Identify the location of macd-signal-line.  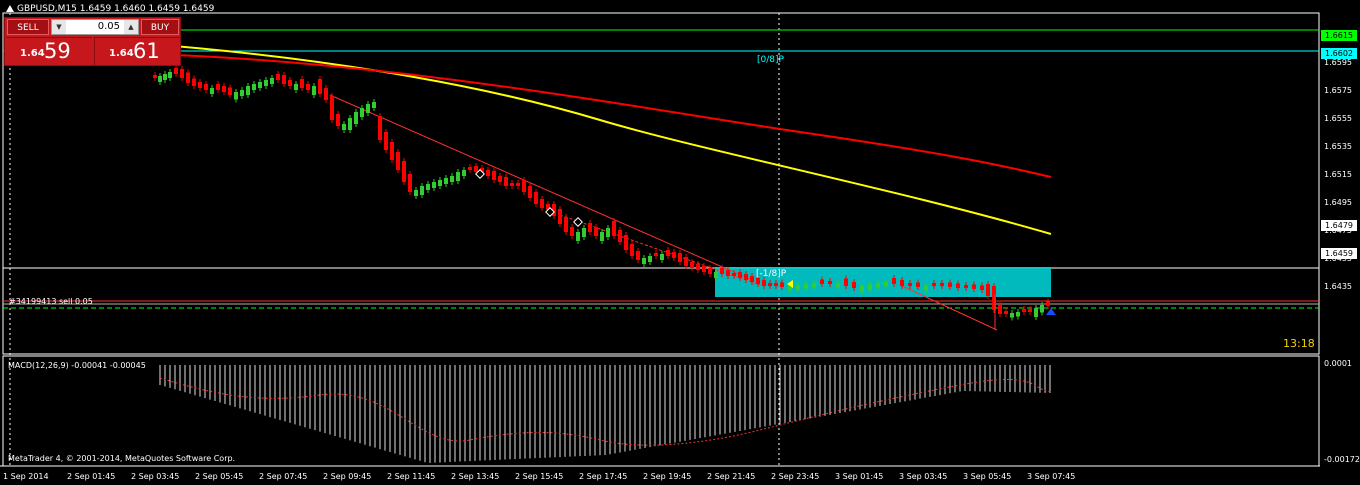
(606, 411).